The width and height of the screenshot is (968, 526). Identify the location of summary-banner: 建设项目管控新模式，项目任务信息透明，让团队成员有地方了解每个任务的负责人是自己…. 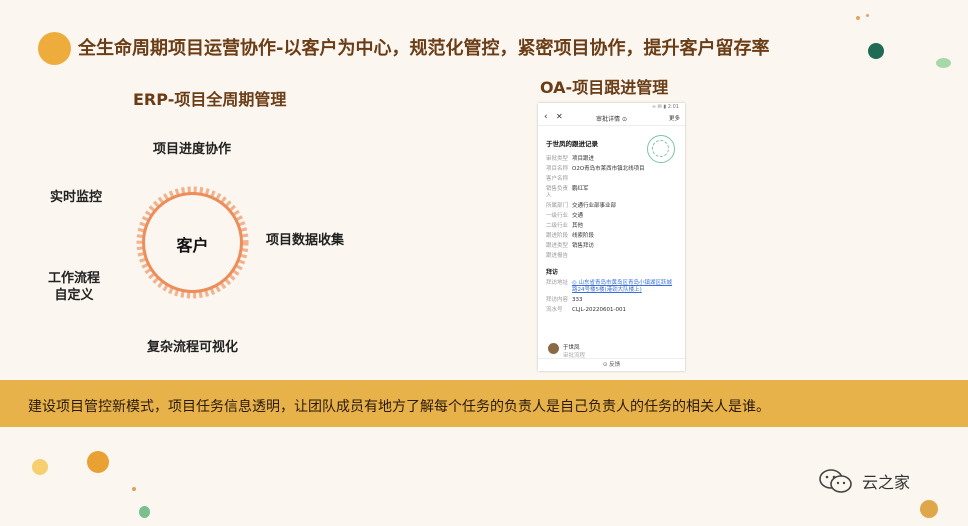
(484, 403).